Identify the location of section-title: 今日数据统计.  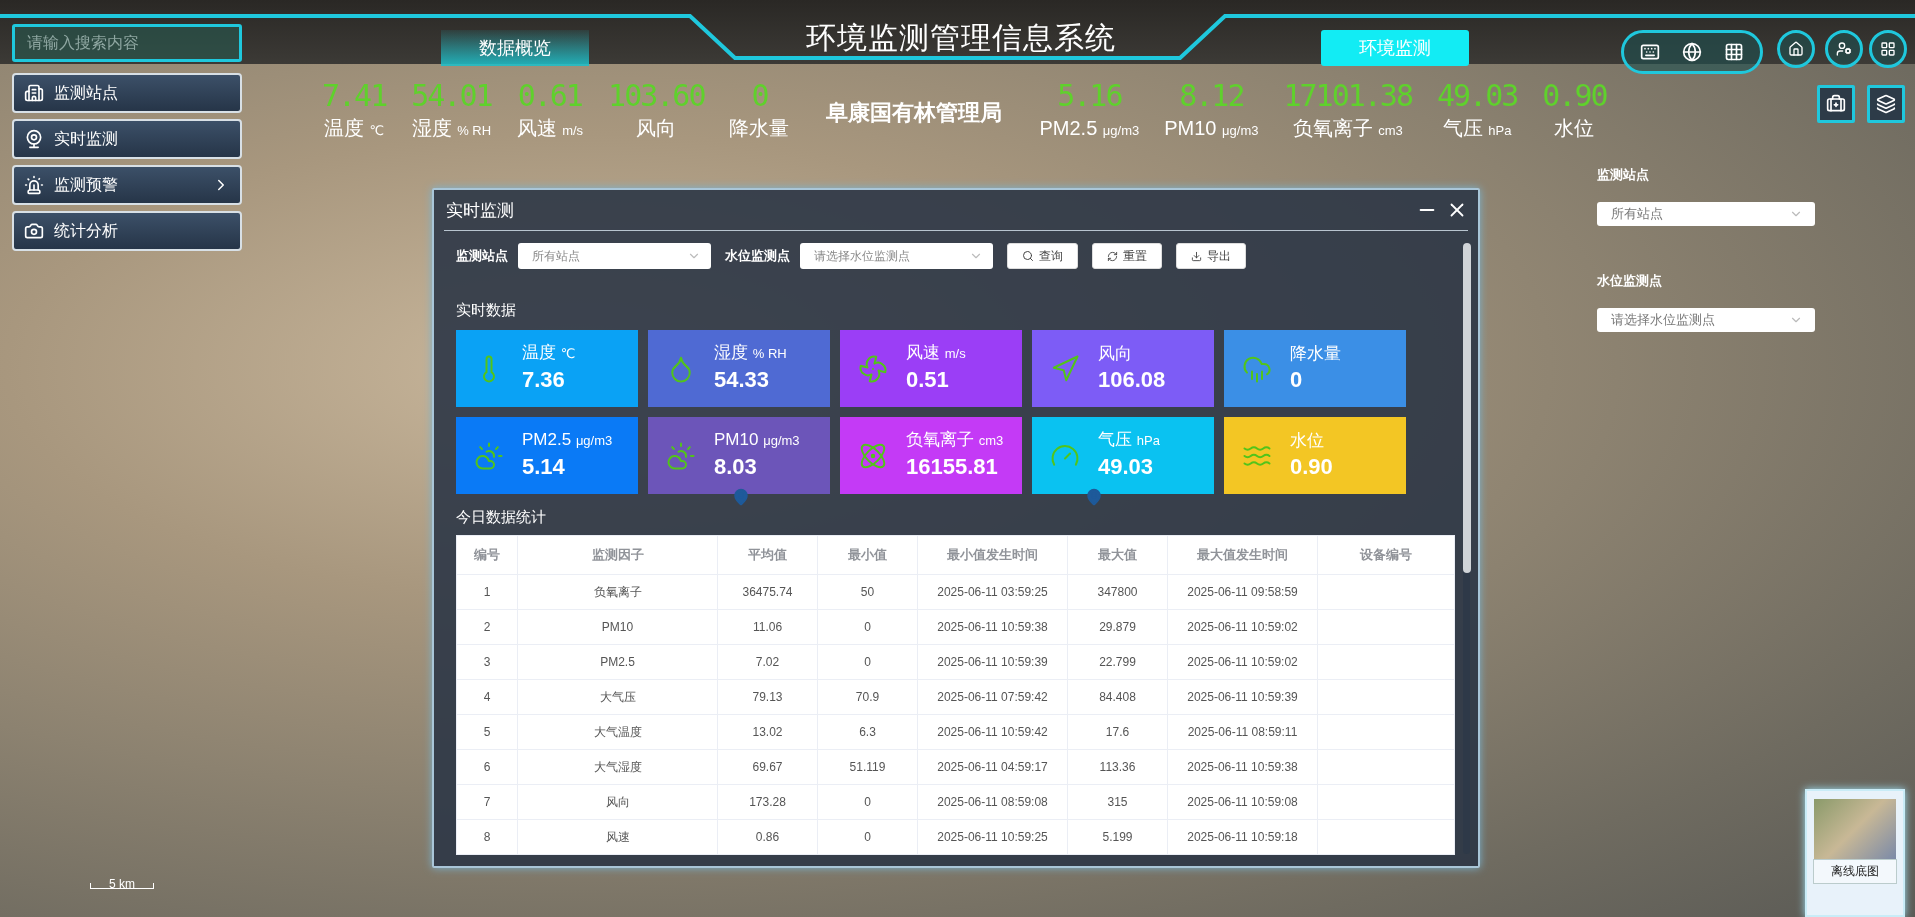
(501, 517).